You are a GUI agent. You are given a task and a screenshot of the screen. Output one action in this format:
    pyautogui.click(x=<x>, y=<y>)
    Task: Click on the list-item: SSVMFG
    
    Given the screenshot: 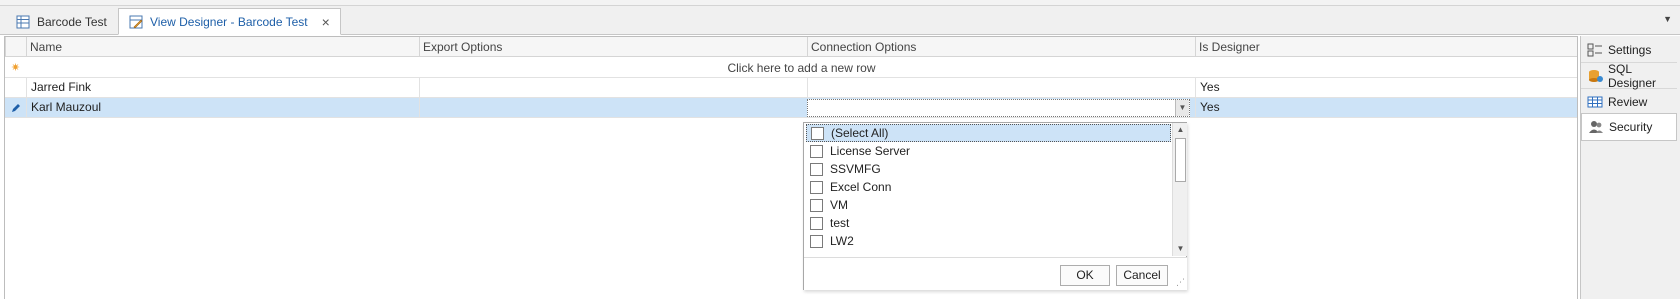 What is the action you would take?
    pyautogui.click(x=988, y=169)
    